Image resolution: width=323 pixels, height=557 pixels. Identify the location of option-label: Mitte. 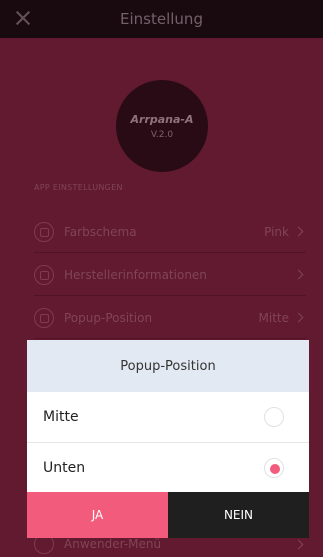
(61, 417).